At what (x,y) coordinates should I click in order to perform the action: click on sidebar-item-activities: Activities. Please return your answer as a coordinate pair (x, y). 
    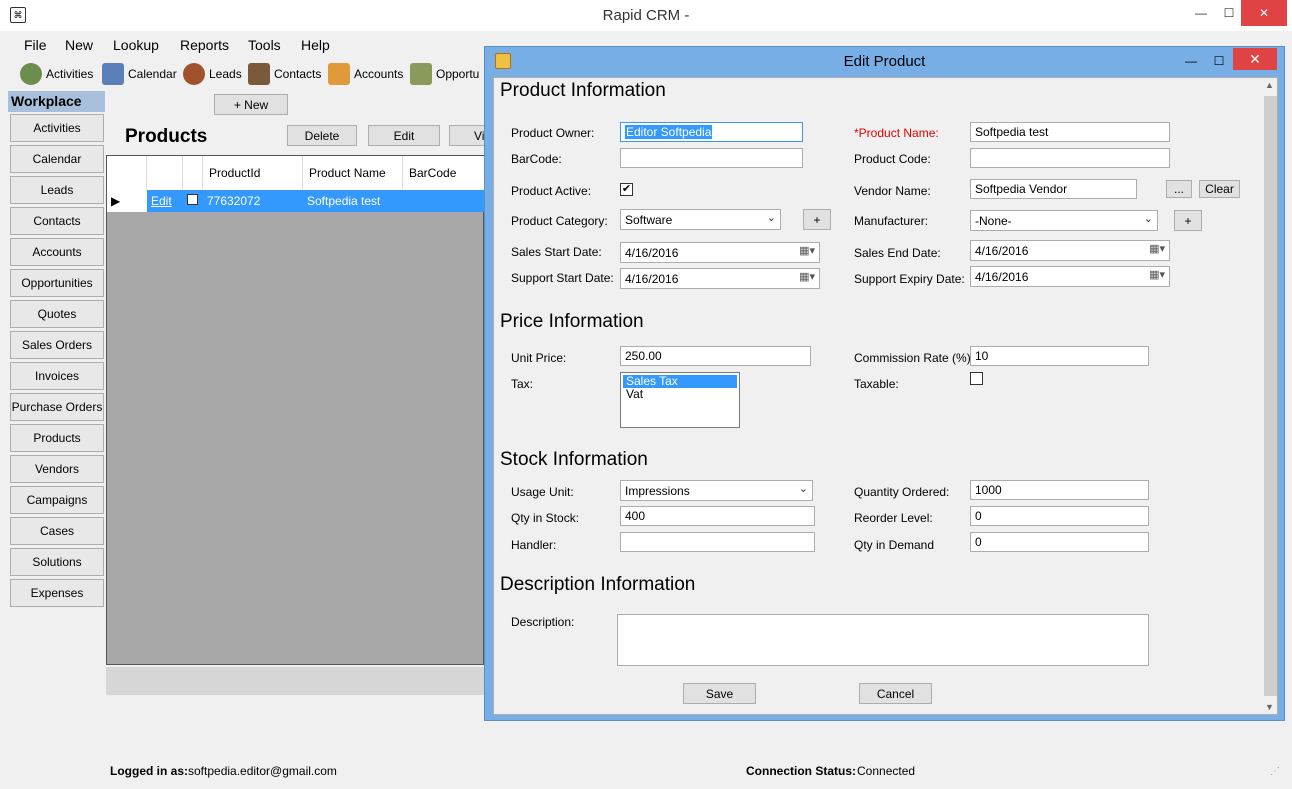
    Looking at the image, I should click on (57, 128).